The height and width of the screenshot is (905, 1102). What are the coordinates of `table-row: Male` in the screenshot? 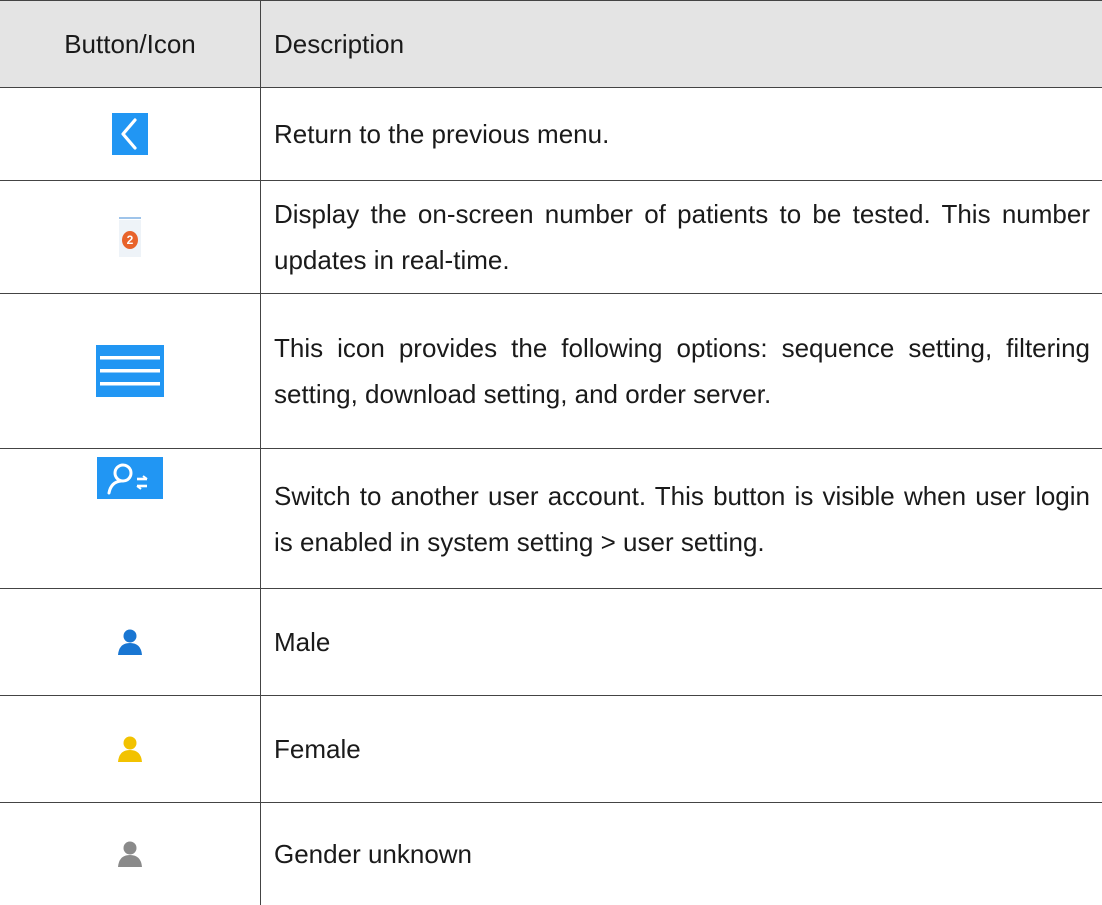 It's located at (551, 642).